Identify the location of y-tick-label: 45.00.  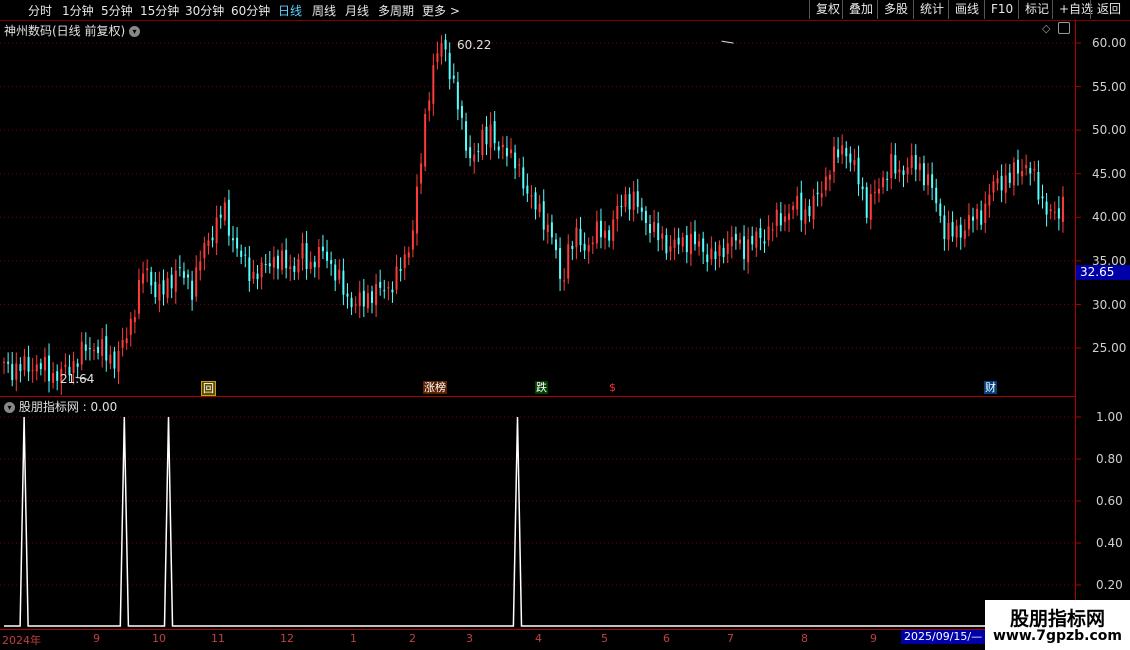
(1109, 174).